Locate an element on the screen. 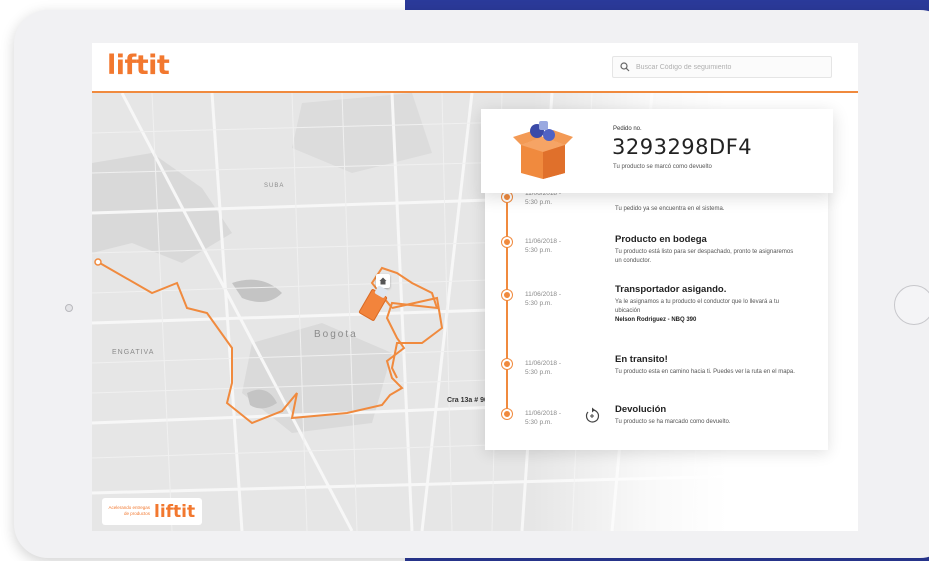 This screenshot has width=929, height=561. tablet-home-button is located at coordinates (911, 305).